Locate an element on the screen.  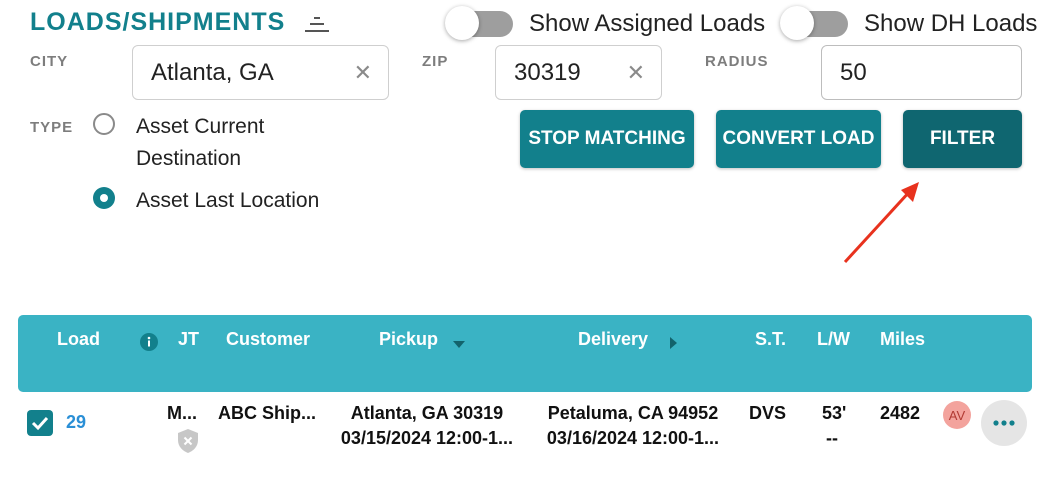
radio-unselected-icon is located at coordinates (104, 124).